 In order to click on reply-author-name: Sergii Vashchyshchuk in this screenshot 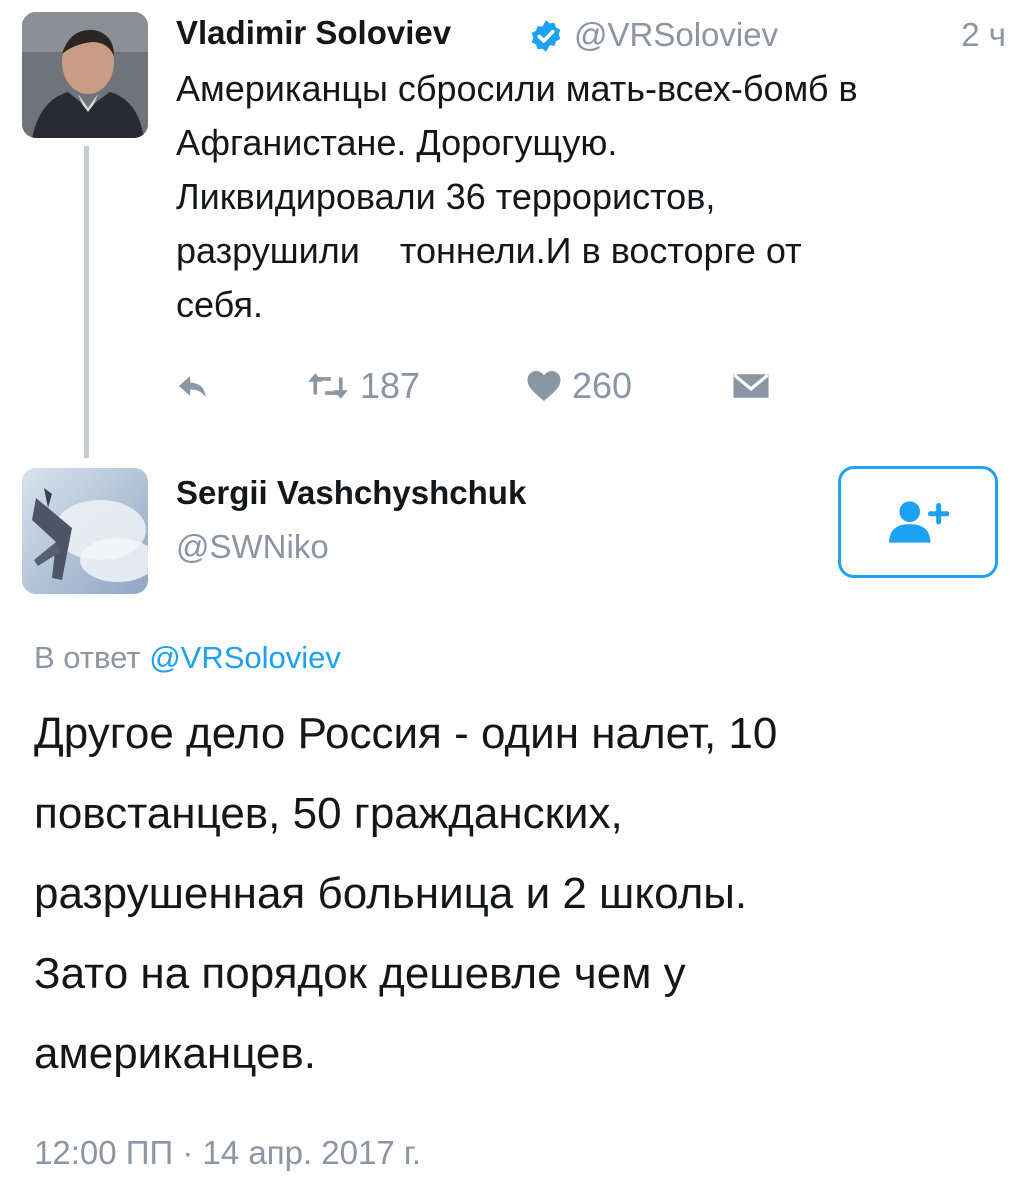, I will do `click(351, 493)`.